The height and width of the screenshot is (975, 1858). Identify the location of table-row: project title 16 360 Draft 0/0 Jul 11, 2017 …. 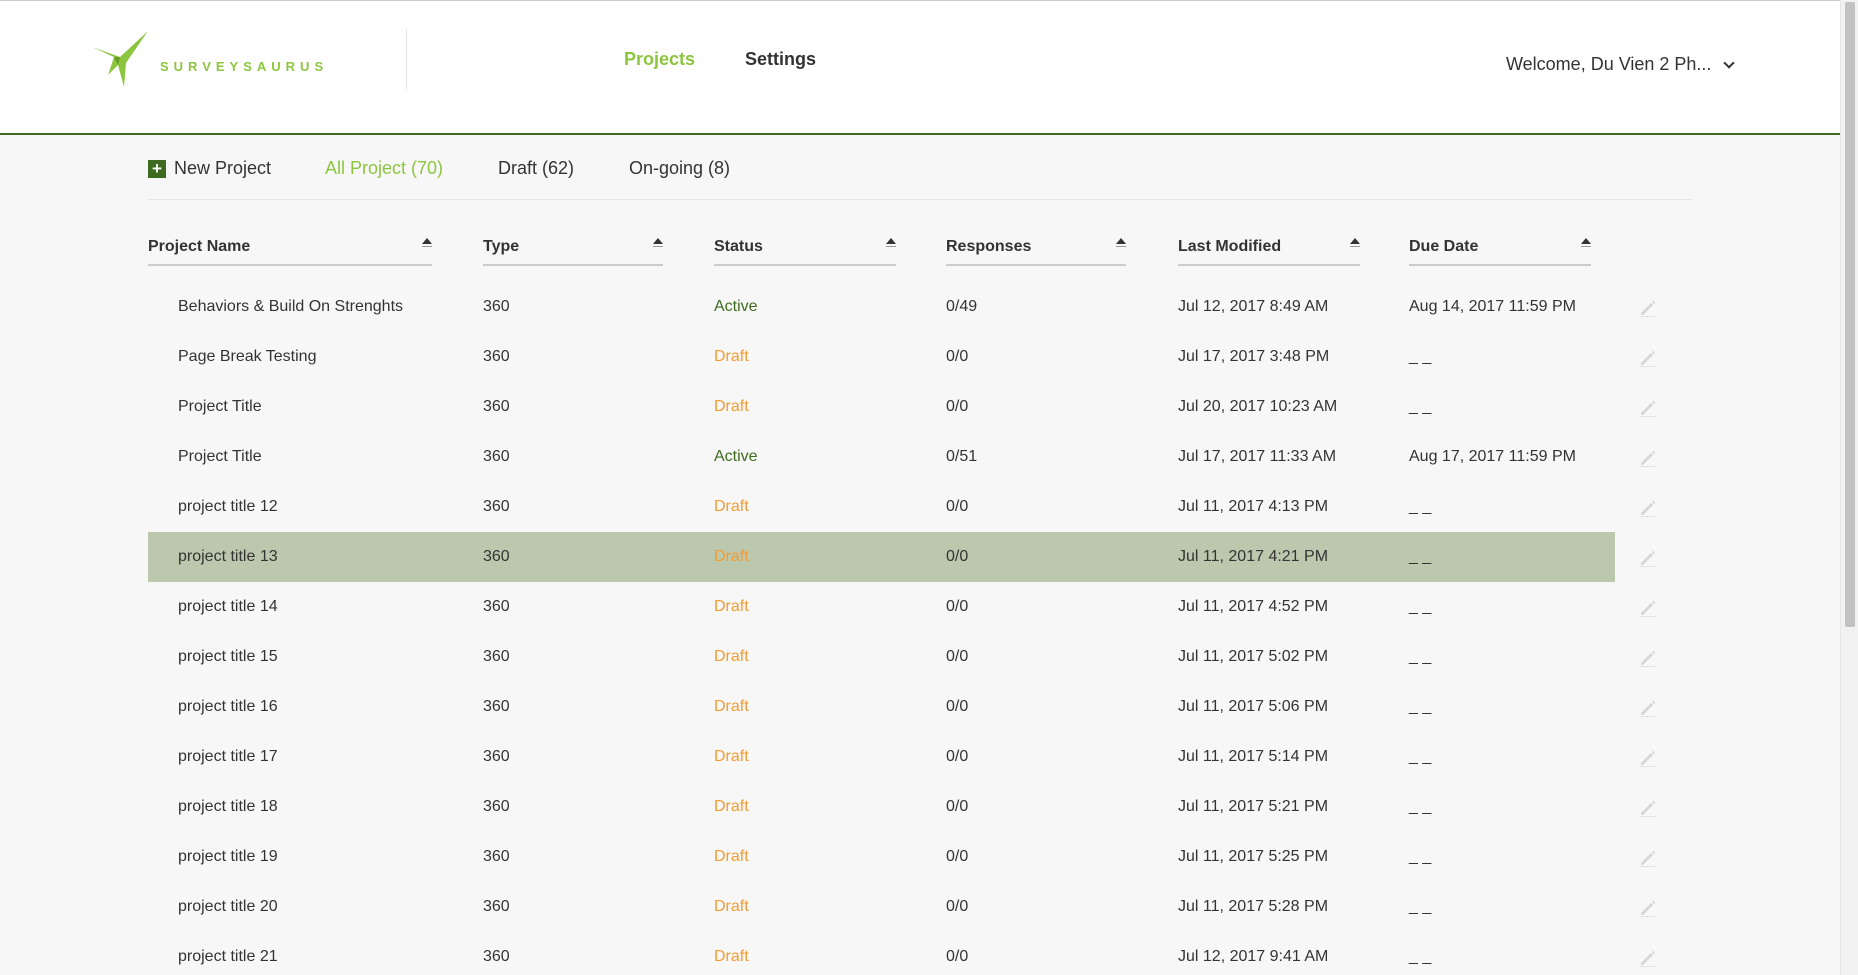
(902, 707).